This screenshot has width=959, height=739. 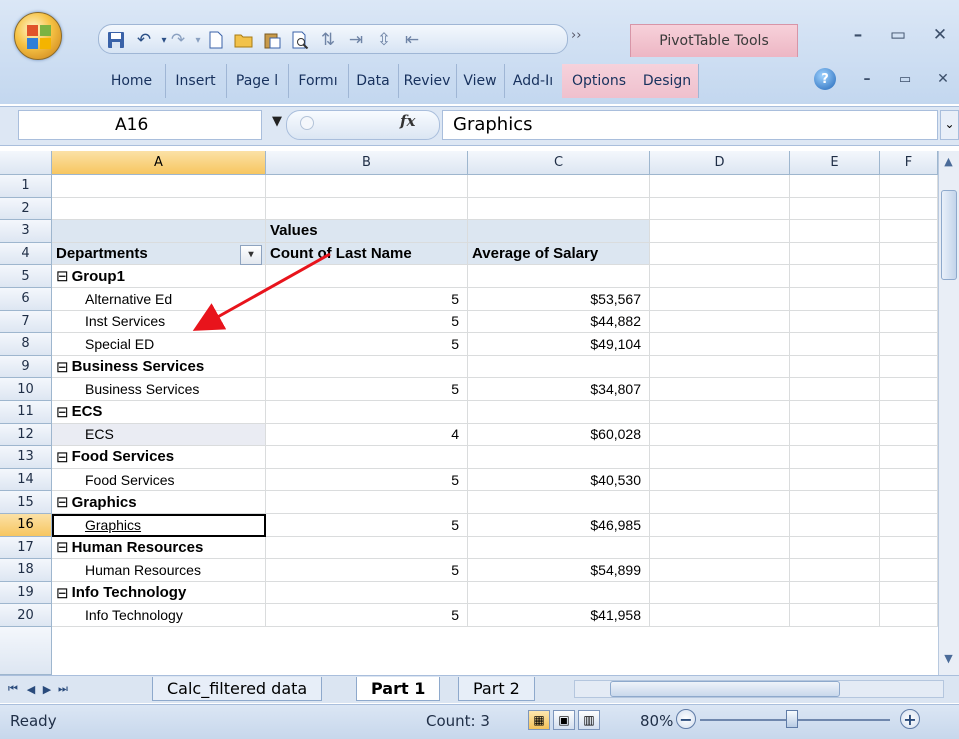 I want to click on cell-d18, so click(x=720, y=570).